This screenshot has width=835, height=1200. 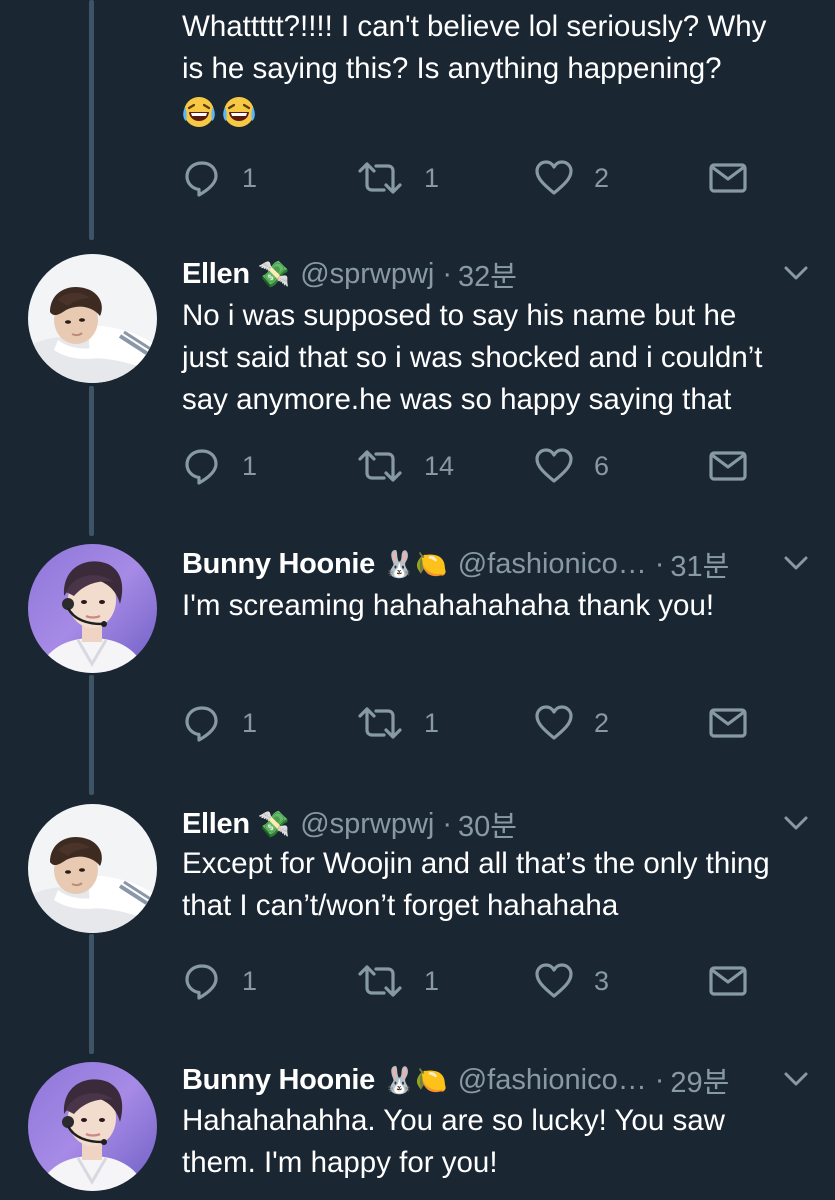 What do you see at coordinates (405, 466) in the screenshot?
I see `retweet-button: 14` at bounding box center [405, 466].